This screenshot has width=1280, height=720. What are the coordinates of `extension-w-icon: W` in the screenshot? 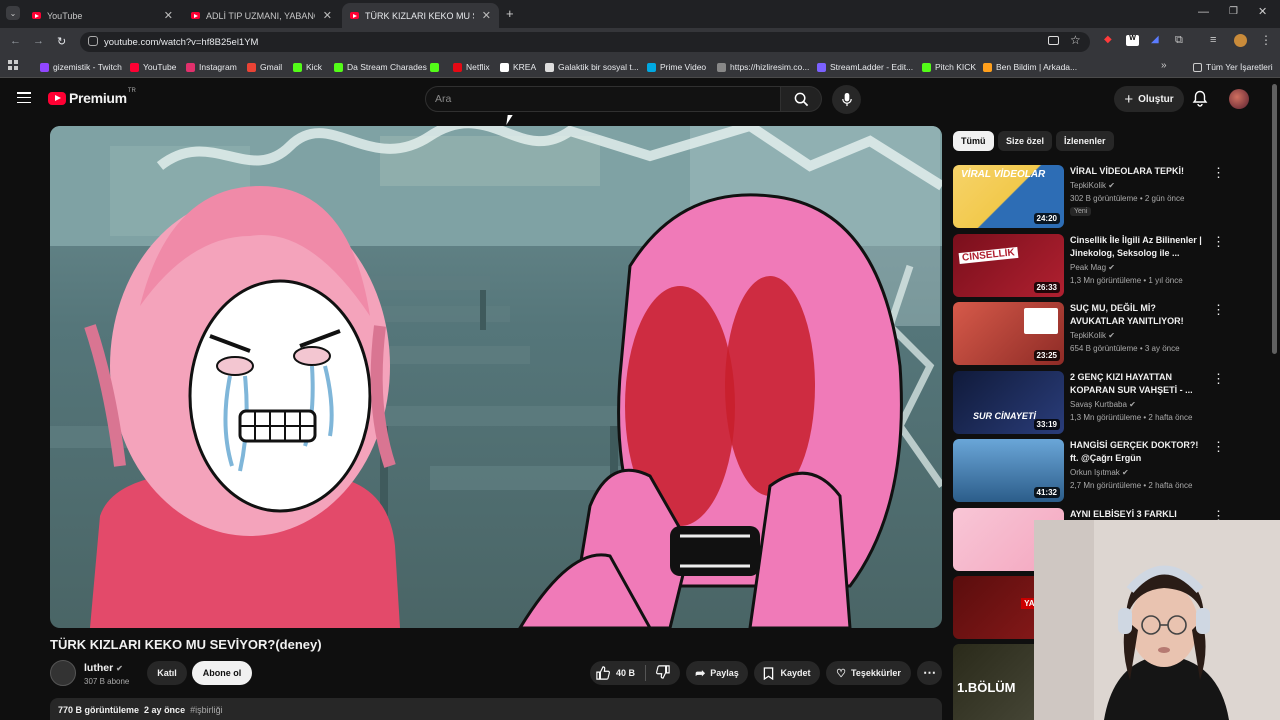 It's located at (1132, 40).